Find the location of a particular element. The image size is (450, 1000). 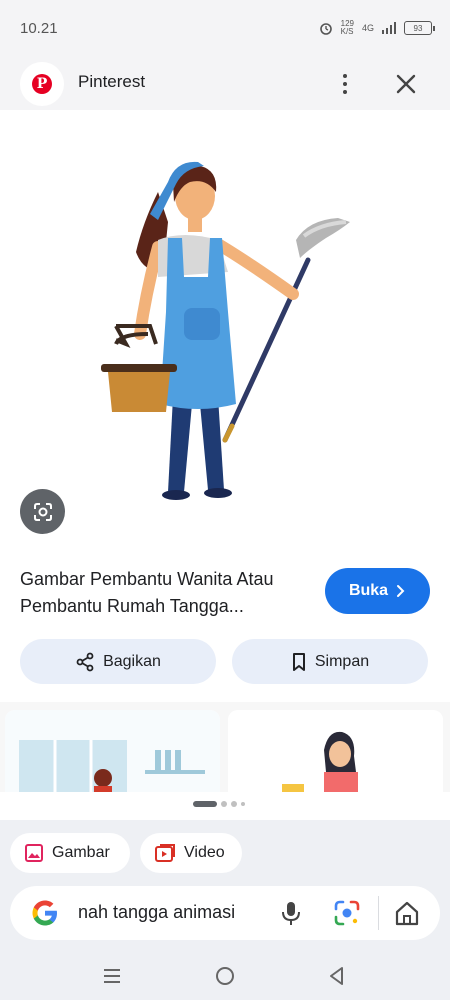

system-nav-bar is located at coordinates (225, 975).